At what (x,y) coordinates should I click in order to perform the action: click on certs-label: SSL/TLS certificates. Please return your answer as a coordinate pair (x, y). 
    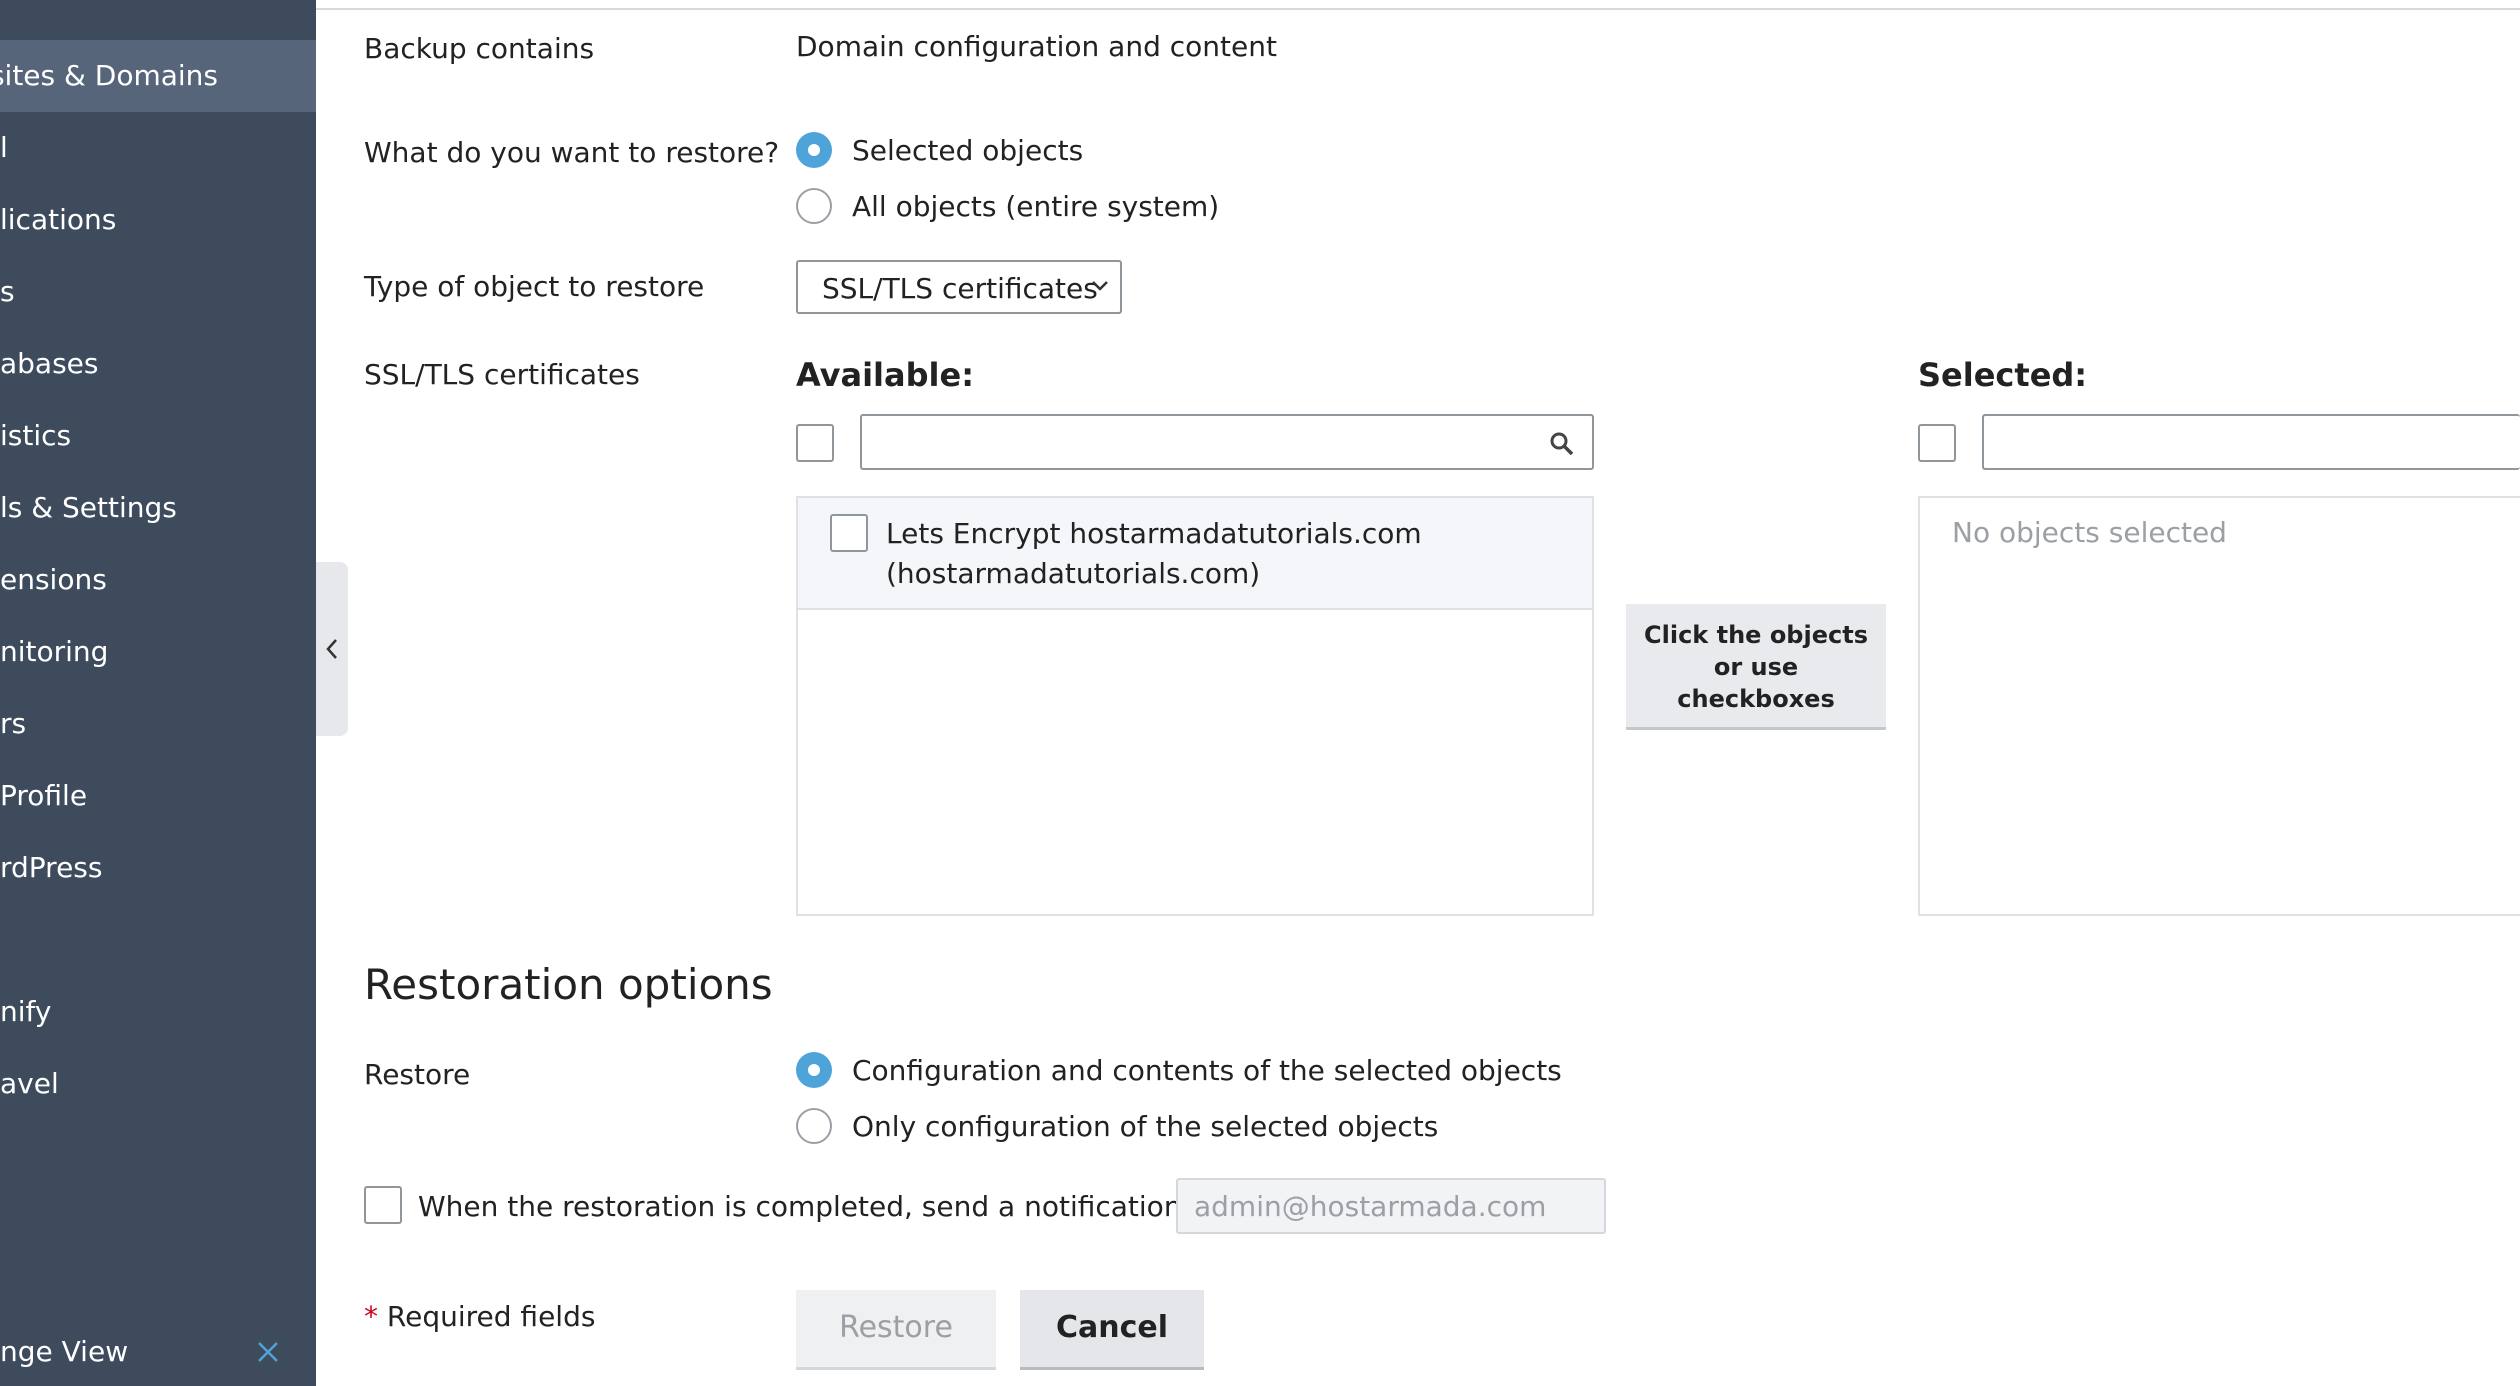
    Looking at the image, I should click on (502, 374).